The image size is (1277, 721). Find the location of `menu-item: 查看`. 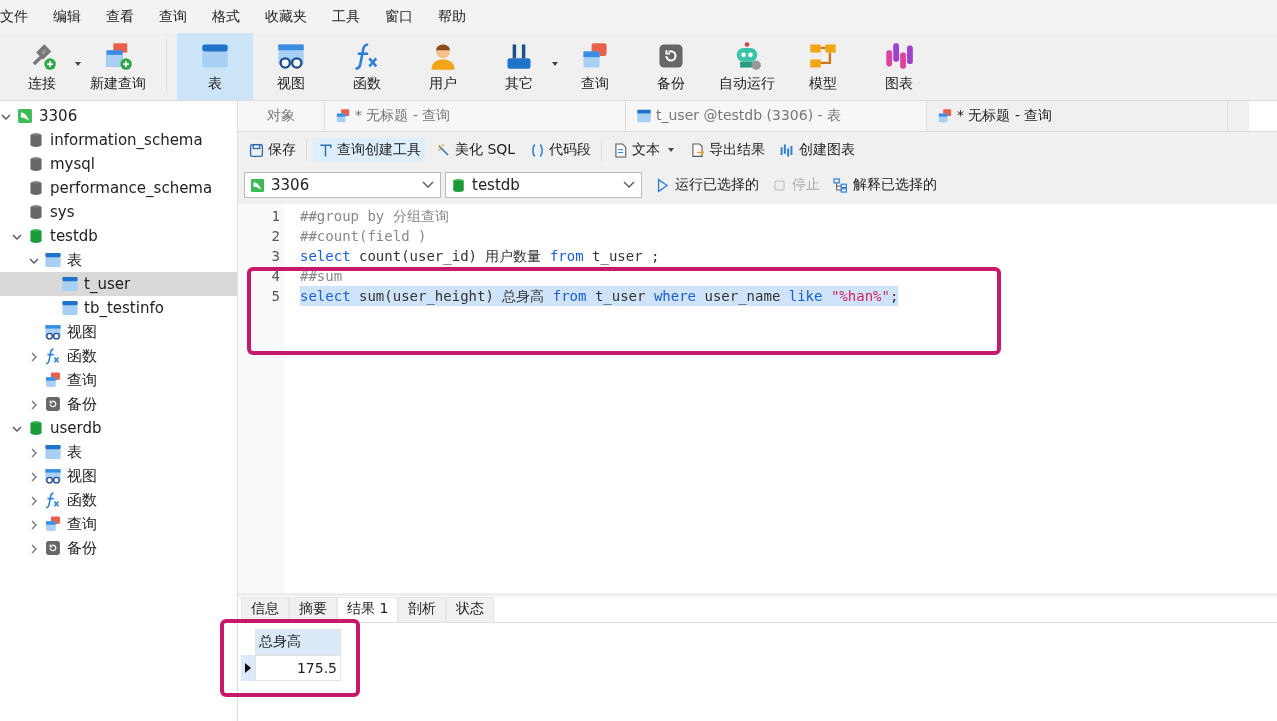

menu-item: 查看 is located at coordinates (127, 16).